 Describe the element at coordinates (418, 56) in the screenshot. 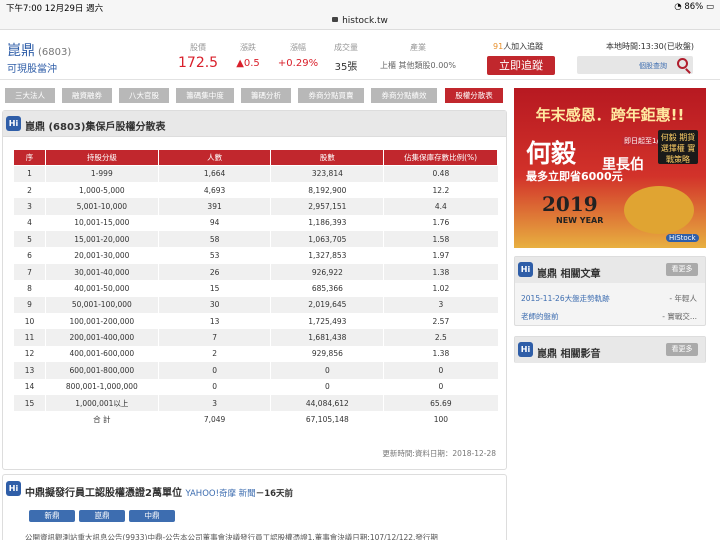

I see `stat-industry: 產業 上櫃 其他類股0.00%` at that location.